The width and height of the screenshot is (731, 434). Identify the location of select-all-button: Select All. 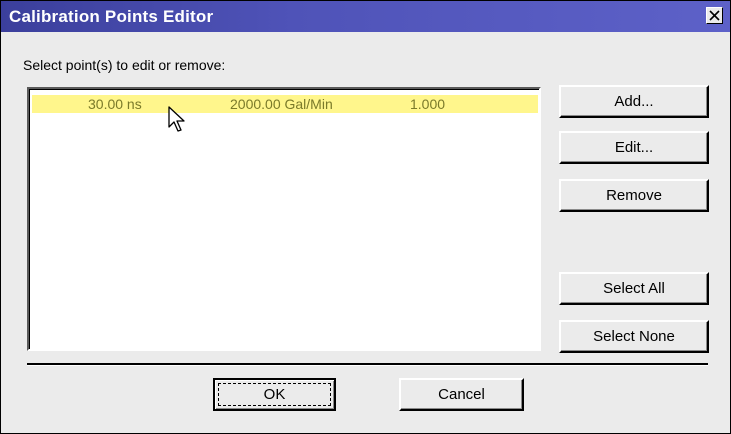
(634, 288).